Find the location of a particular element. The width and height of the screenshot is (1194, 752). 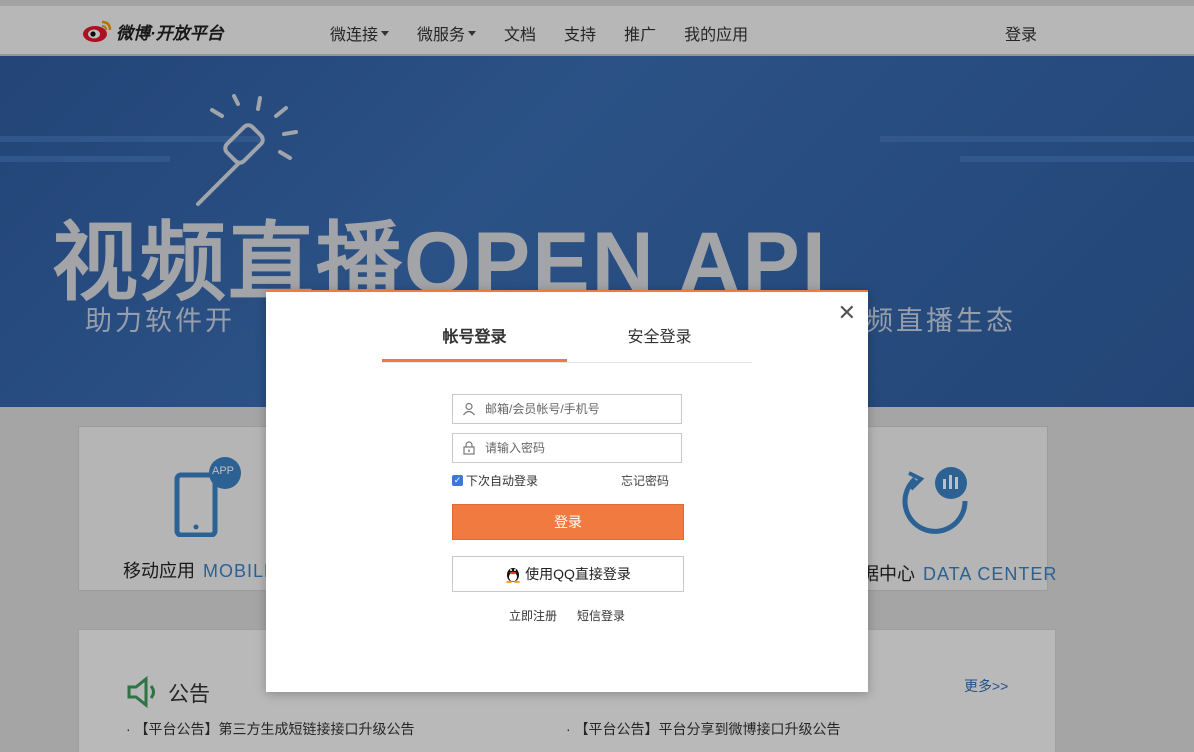

forgot-password-link: 忘记密码 is located at coordinates (645, 480).